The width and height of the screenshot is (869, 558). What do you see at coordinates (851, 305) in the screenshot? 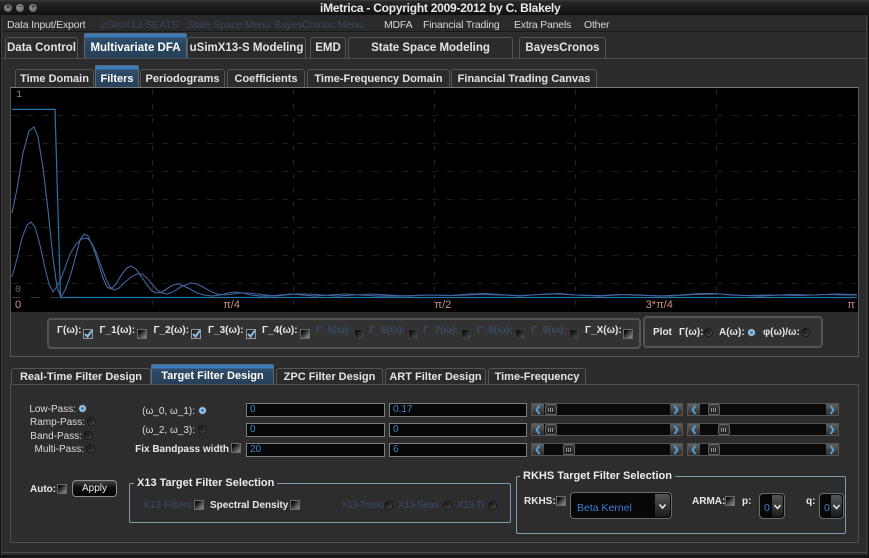
I see `svg-text: π` at bounding box center [851, 305].